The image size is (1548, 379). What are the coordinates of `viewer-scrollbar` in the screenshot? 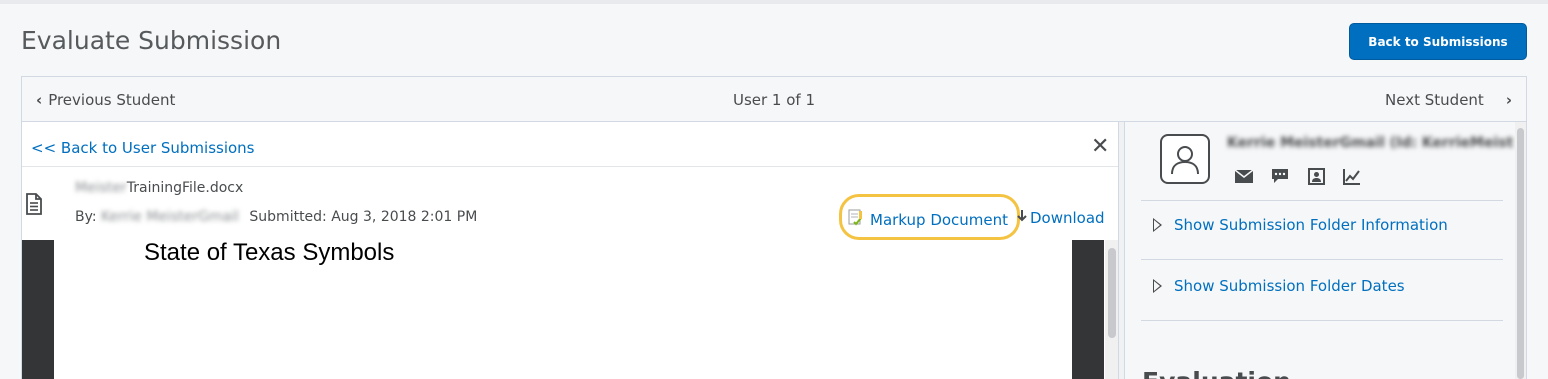 It's located at (1111, 309).